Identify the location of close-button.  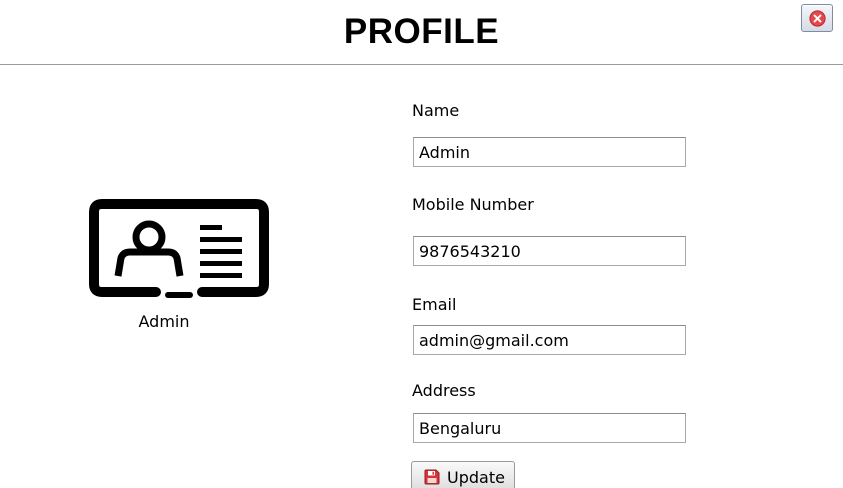
(817, 18).